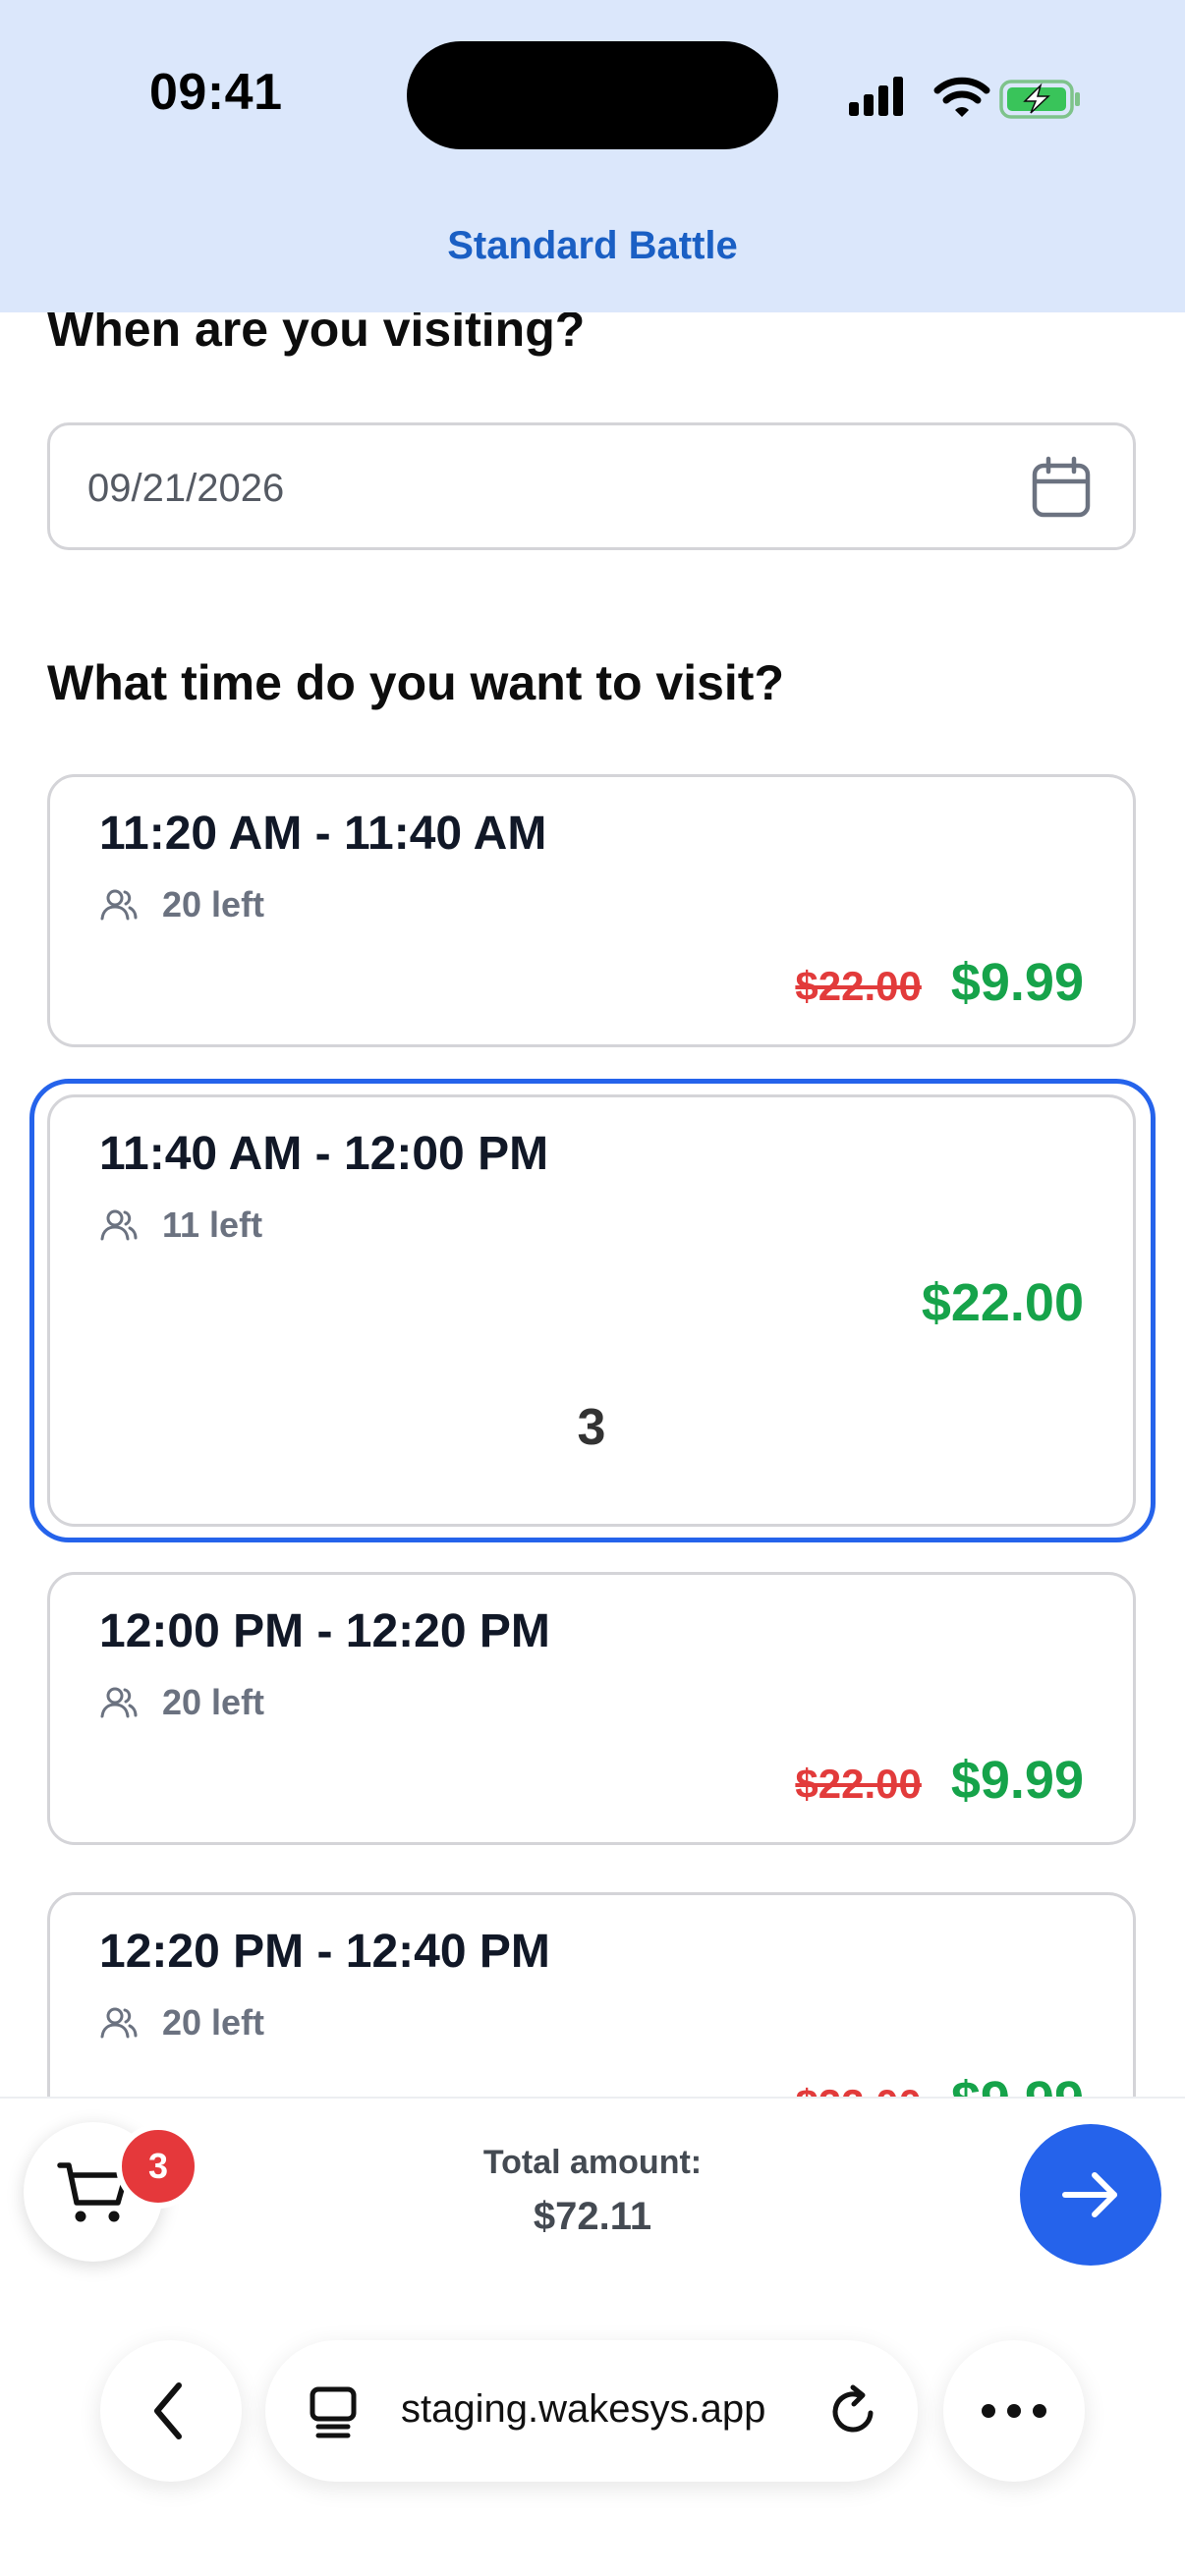 The image size is (1185, 2576). I want to click on slot-left-count: 11 left, so click(213, 1224).